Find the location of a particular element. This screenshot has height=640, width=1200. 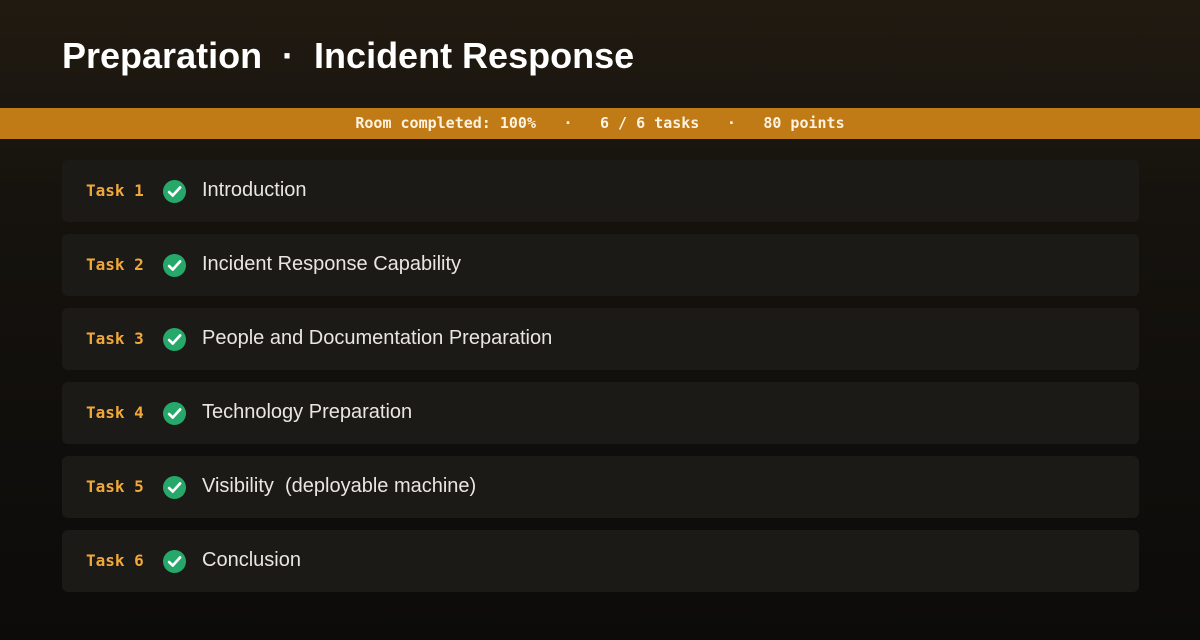

task-number: Task 3 is located at coordinates (115, 338).